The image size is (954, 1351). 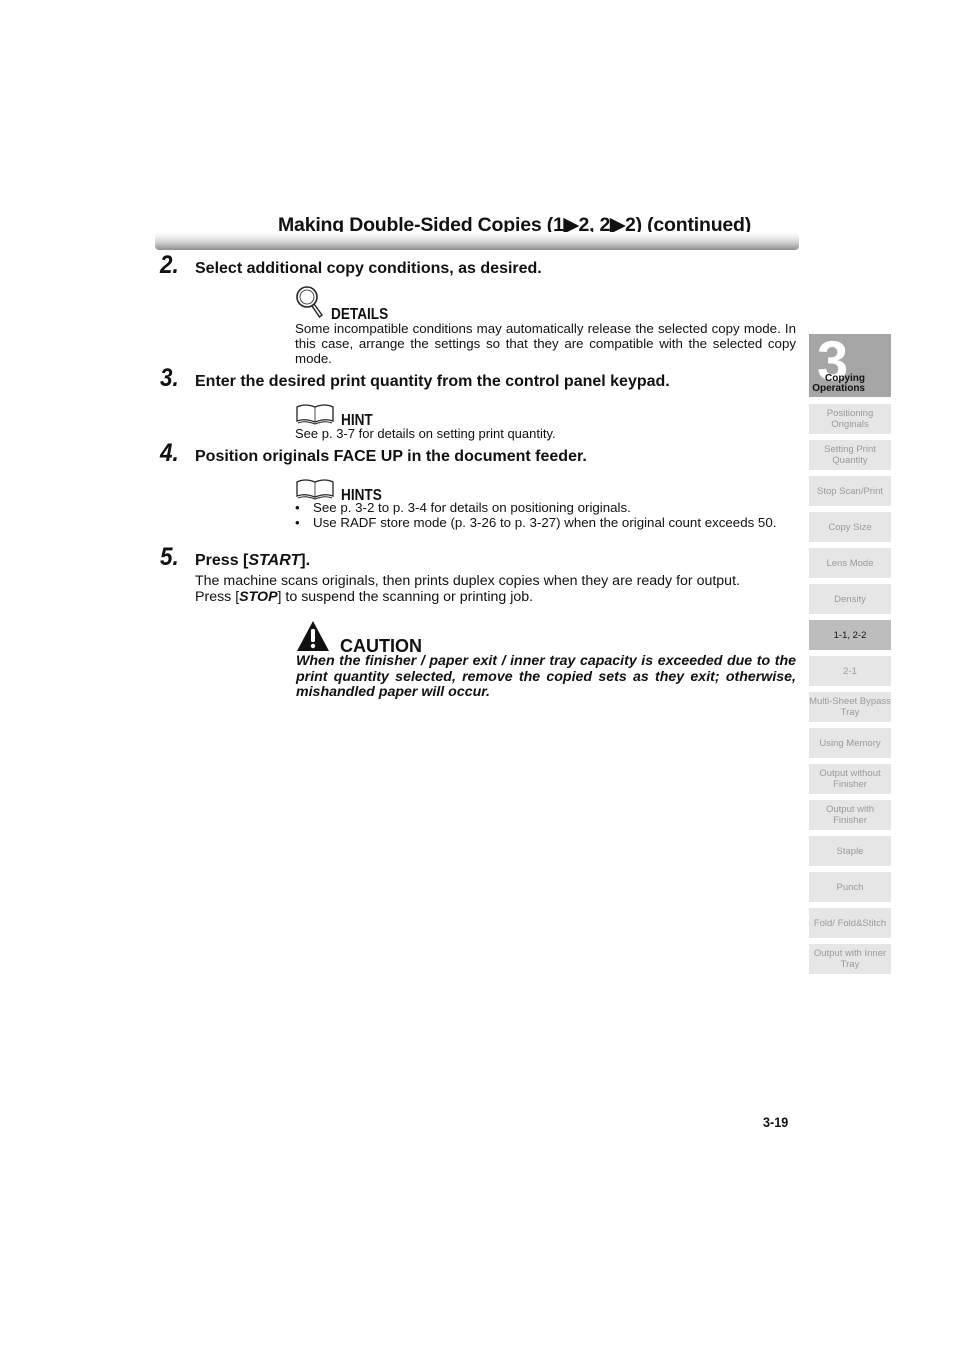 I want to click on step-number: 3., so click(x=169, y=378).